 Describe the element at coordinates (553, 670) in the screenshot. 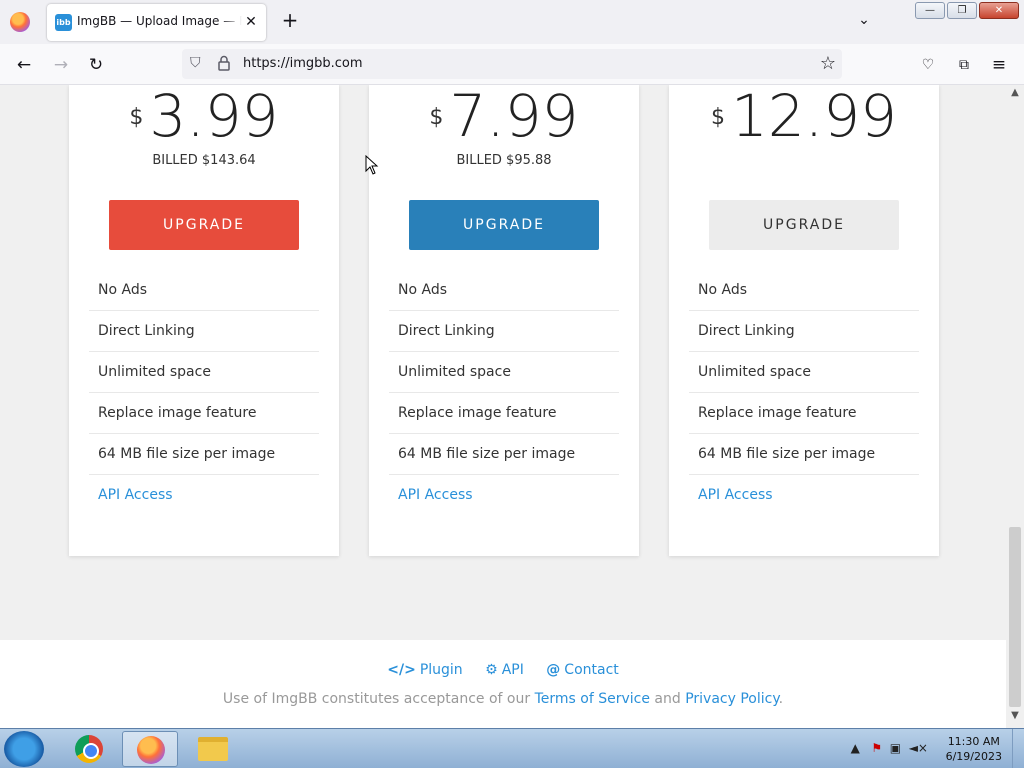

I see `at-sign-icon: @` at that location.